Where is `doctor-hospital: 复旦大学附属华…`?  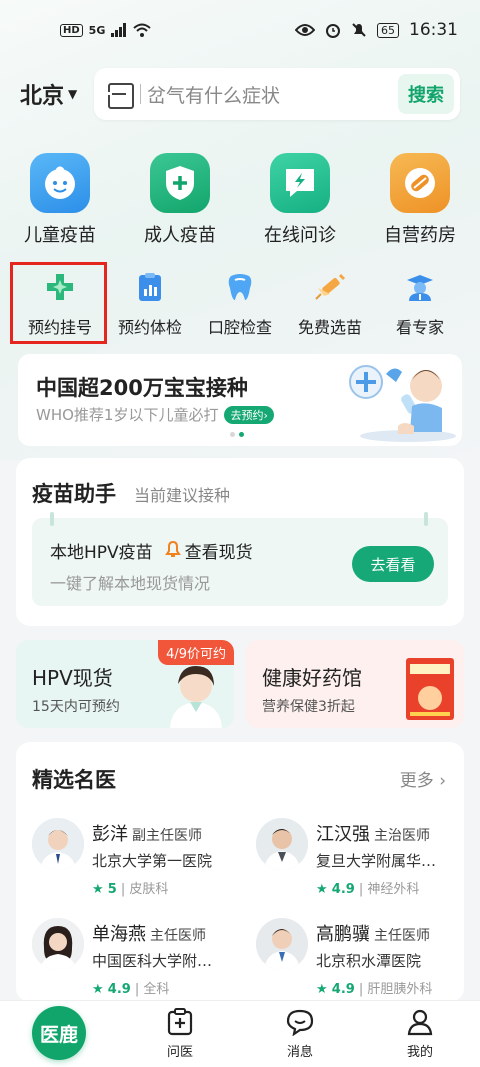
doctor-hospital: 复旦大学附属华… is located at coordinates (376, 861).